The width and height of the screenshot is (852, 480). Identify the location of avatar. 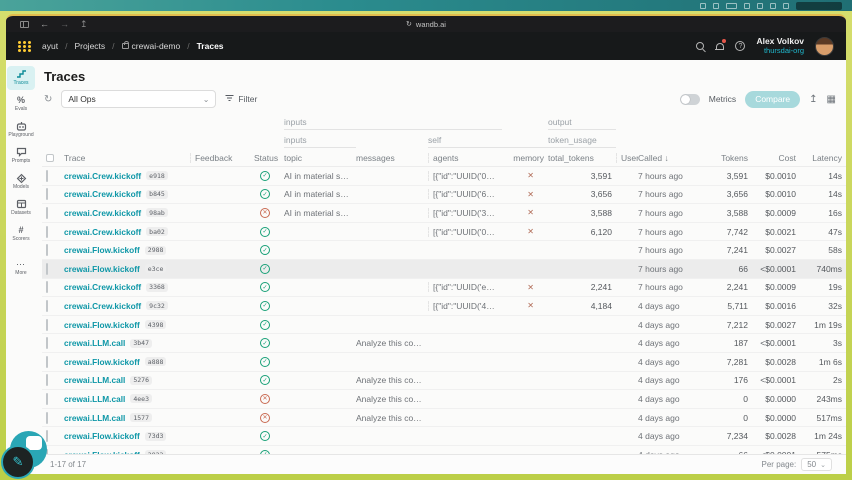
(824, 46).